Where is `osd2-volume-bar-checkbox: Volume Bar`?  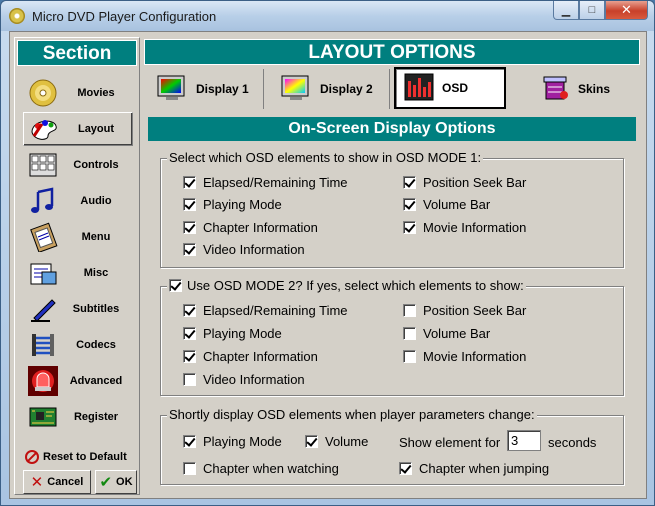
osd2-volume-bar-checkbox: Volume Bar is located at coordinates (446, 333).